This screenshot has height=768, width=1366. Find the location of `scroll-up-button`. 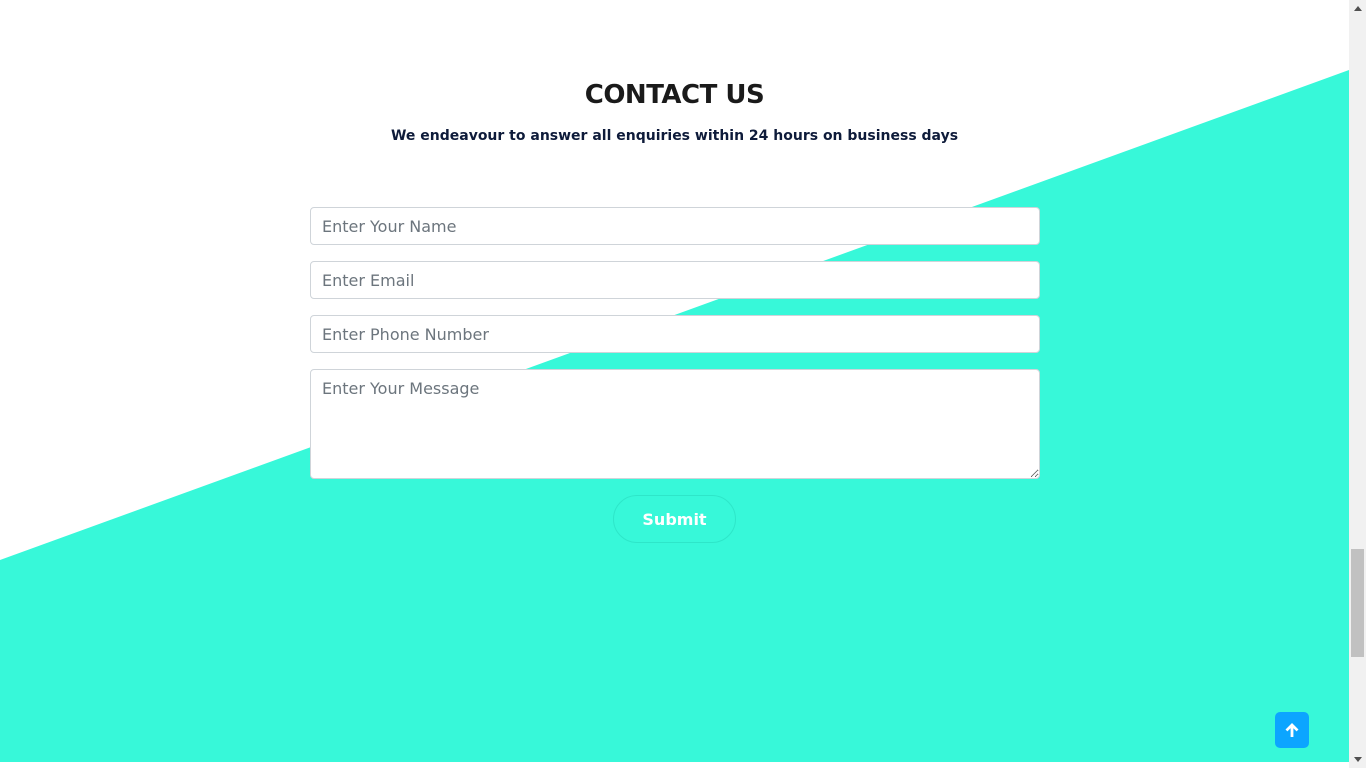

scroll-up-button is located at coordinates (1357, 8).